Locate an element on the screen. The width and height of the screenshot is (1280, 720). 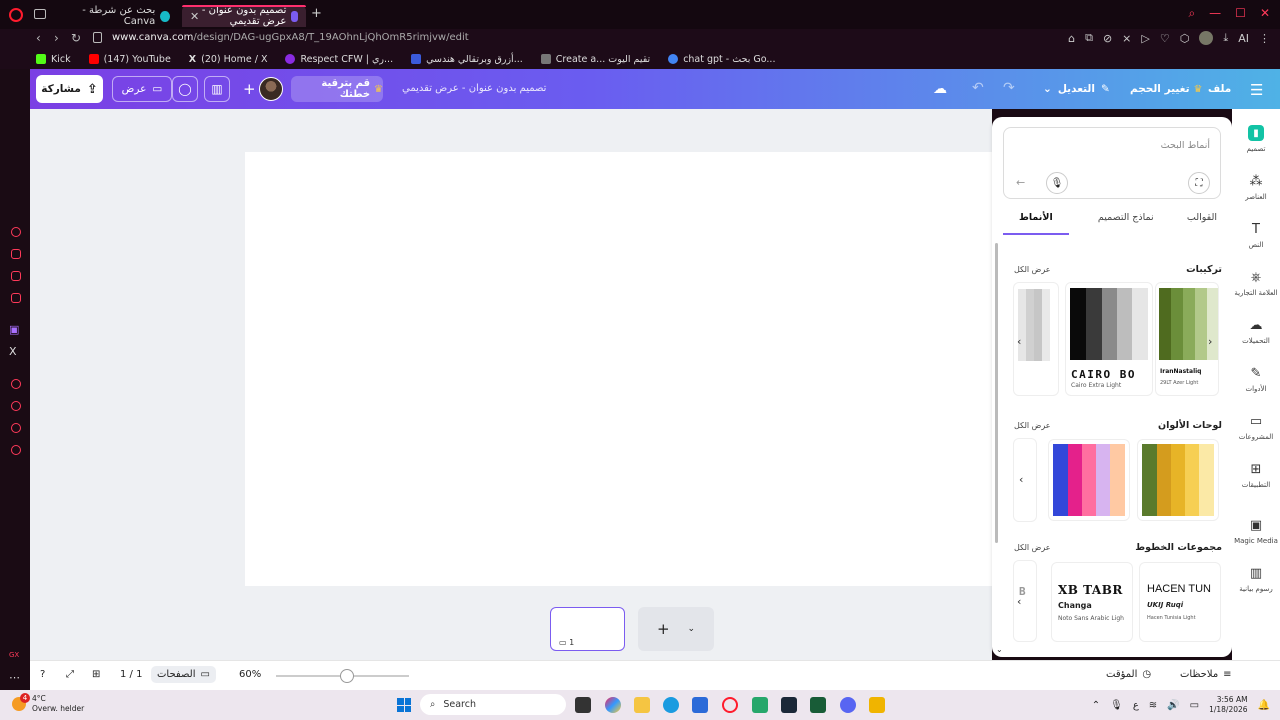
maximize-icon: ☐ is located at coordinates (1240, 13).